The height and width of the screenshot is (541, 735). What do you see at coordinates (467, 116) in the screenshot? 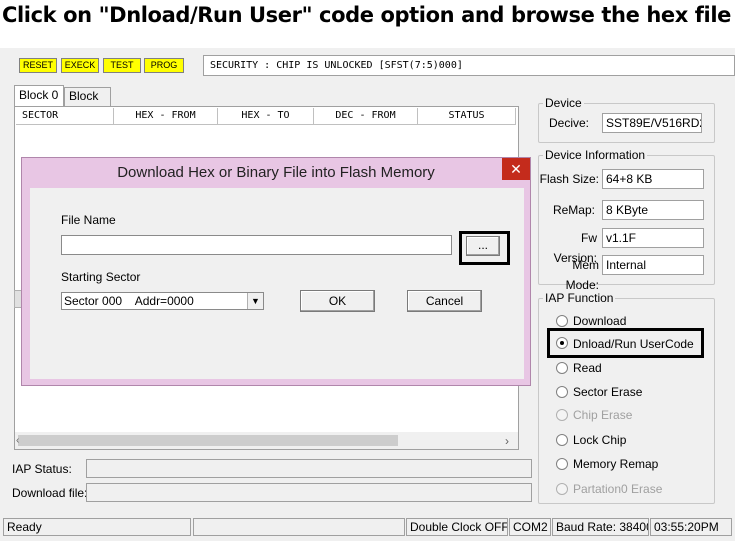
I see `column-header-status: STATUS` at bounding box center [467, 116].